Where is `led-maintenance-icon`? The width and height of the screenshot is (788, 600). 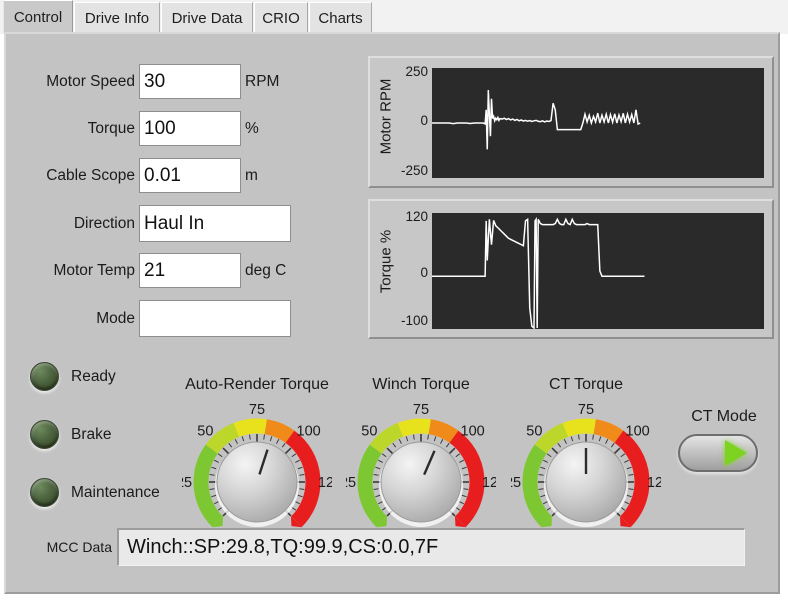 led-maintenance-icon is located at coordinates (44, 492).